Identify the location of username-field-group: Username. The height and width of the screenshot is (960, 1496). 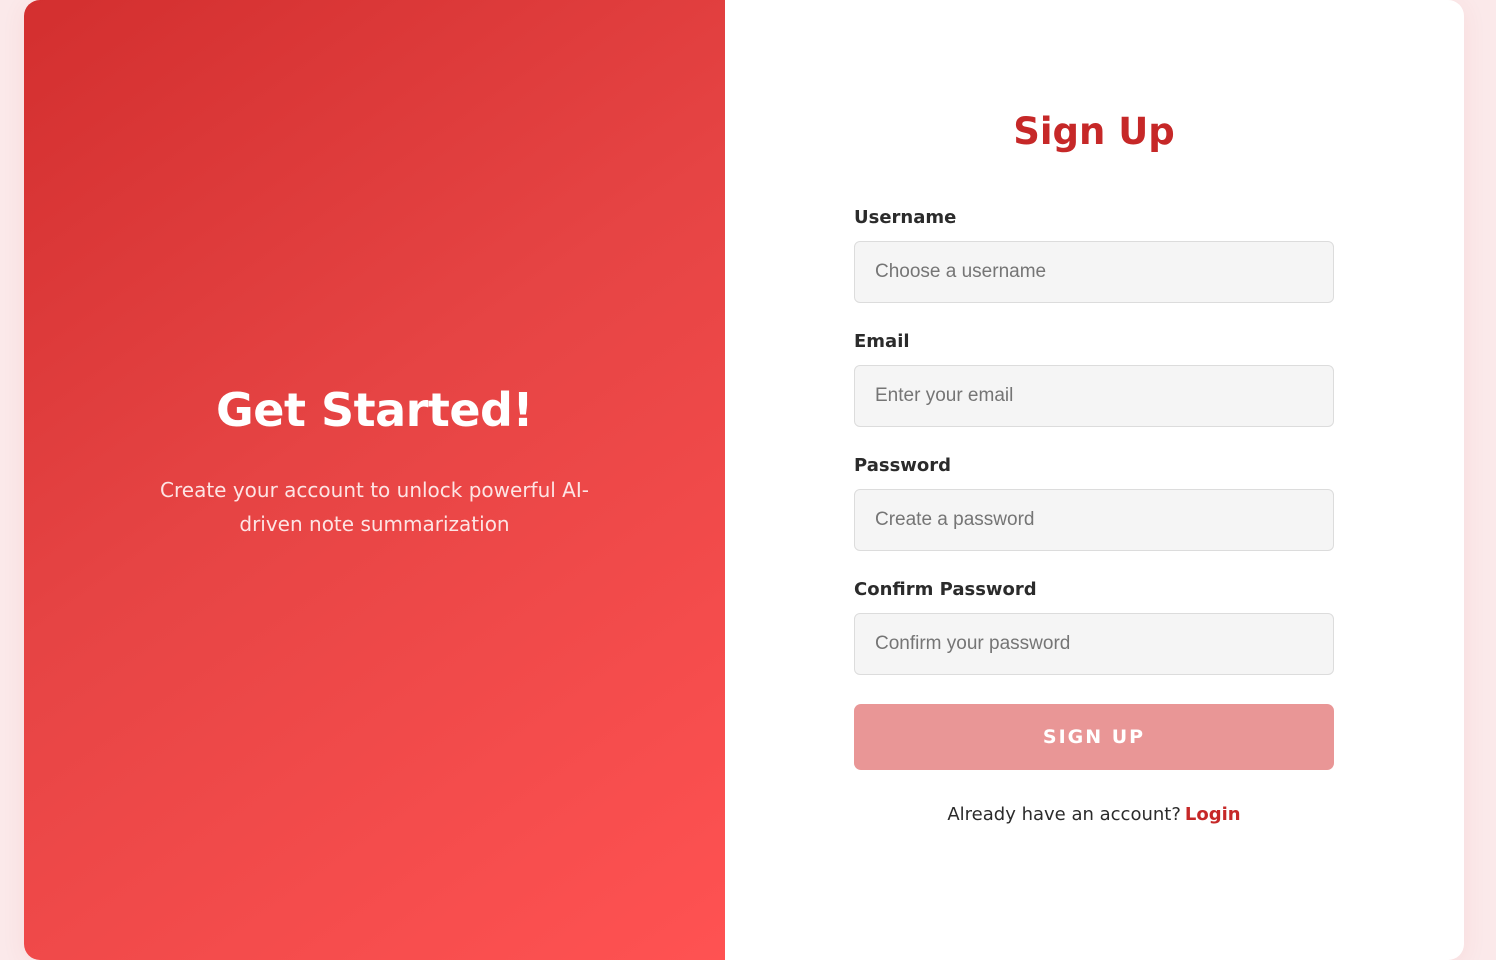
(1094, 255).